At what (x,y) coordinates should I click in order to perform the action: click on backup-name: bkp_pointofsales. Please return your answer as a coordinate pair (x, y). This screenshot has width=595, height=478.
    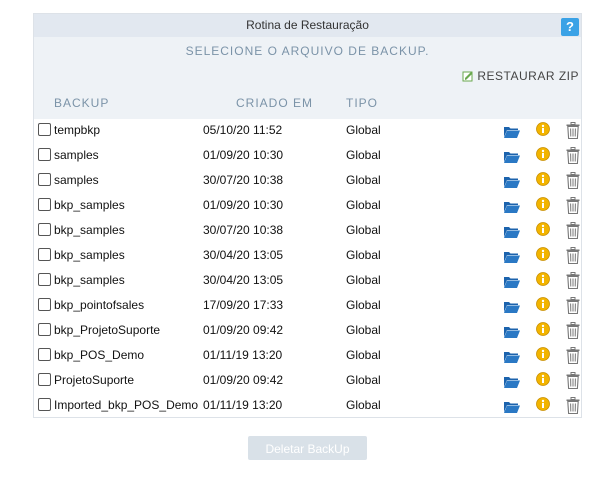
    Looking at the image, I should click on (99, 305).